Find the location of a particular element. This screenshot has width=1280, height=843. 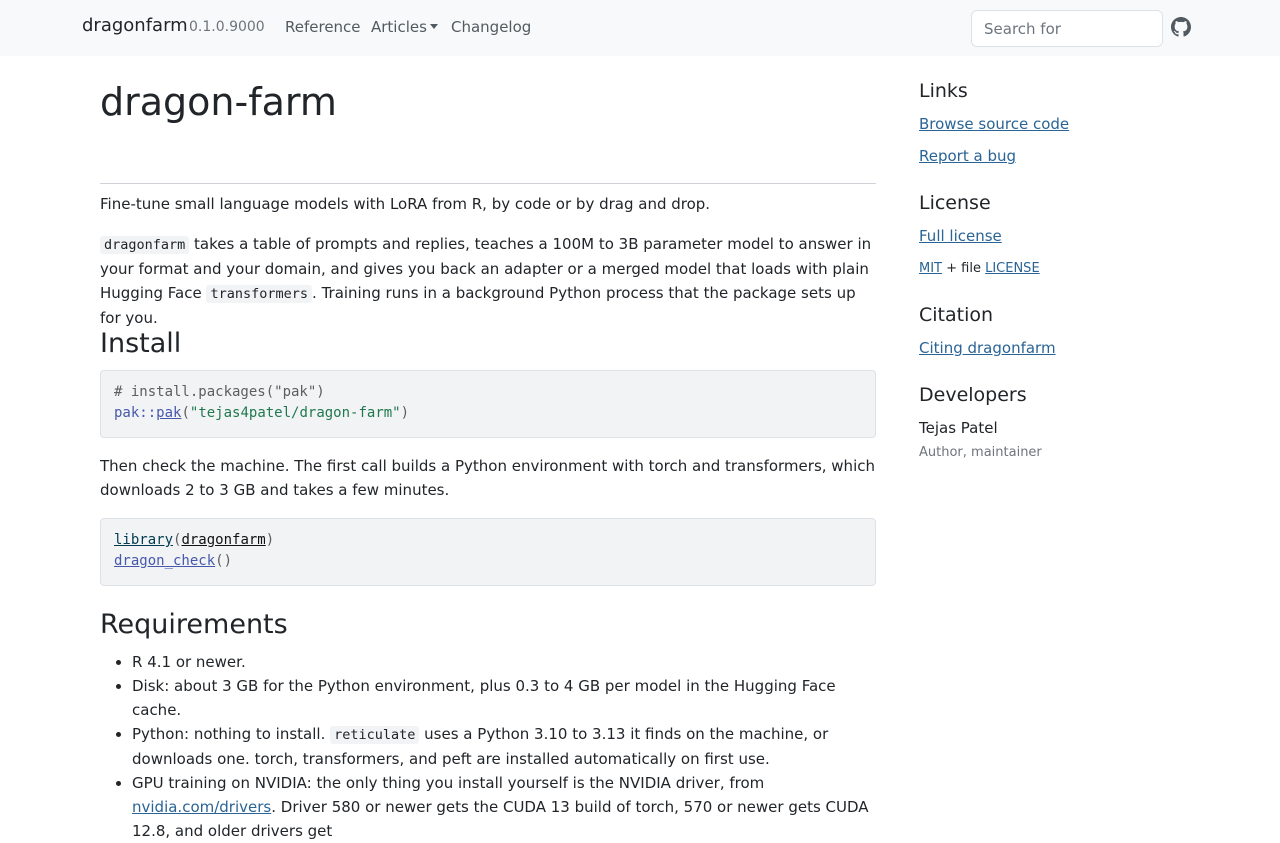

report-bug-link: Report a bug is located at coordinates (967, 156).